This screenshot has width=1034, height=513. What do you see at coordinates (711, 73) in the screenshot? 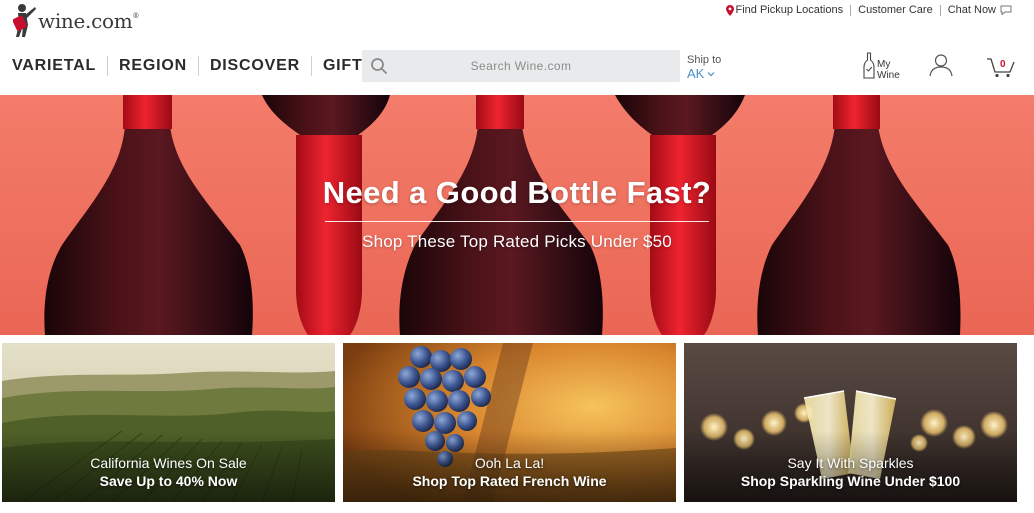
I see `chevron-down-icon` at bounding box center [711, 73].